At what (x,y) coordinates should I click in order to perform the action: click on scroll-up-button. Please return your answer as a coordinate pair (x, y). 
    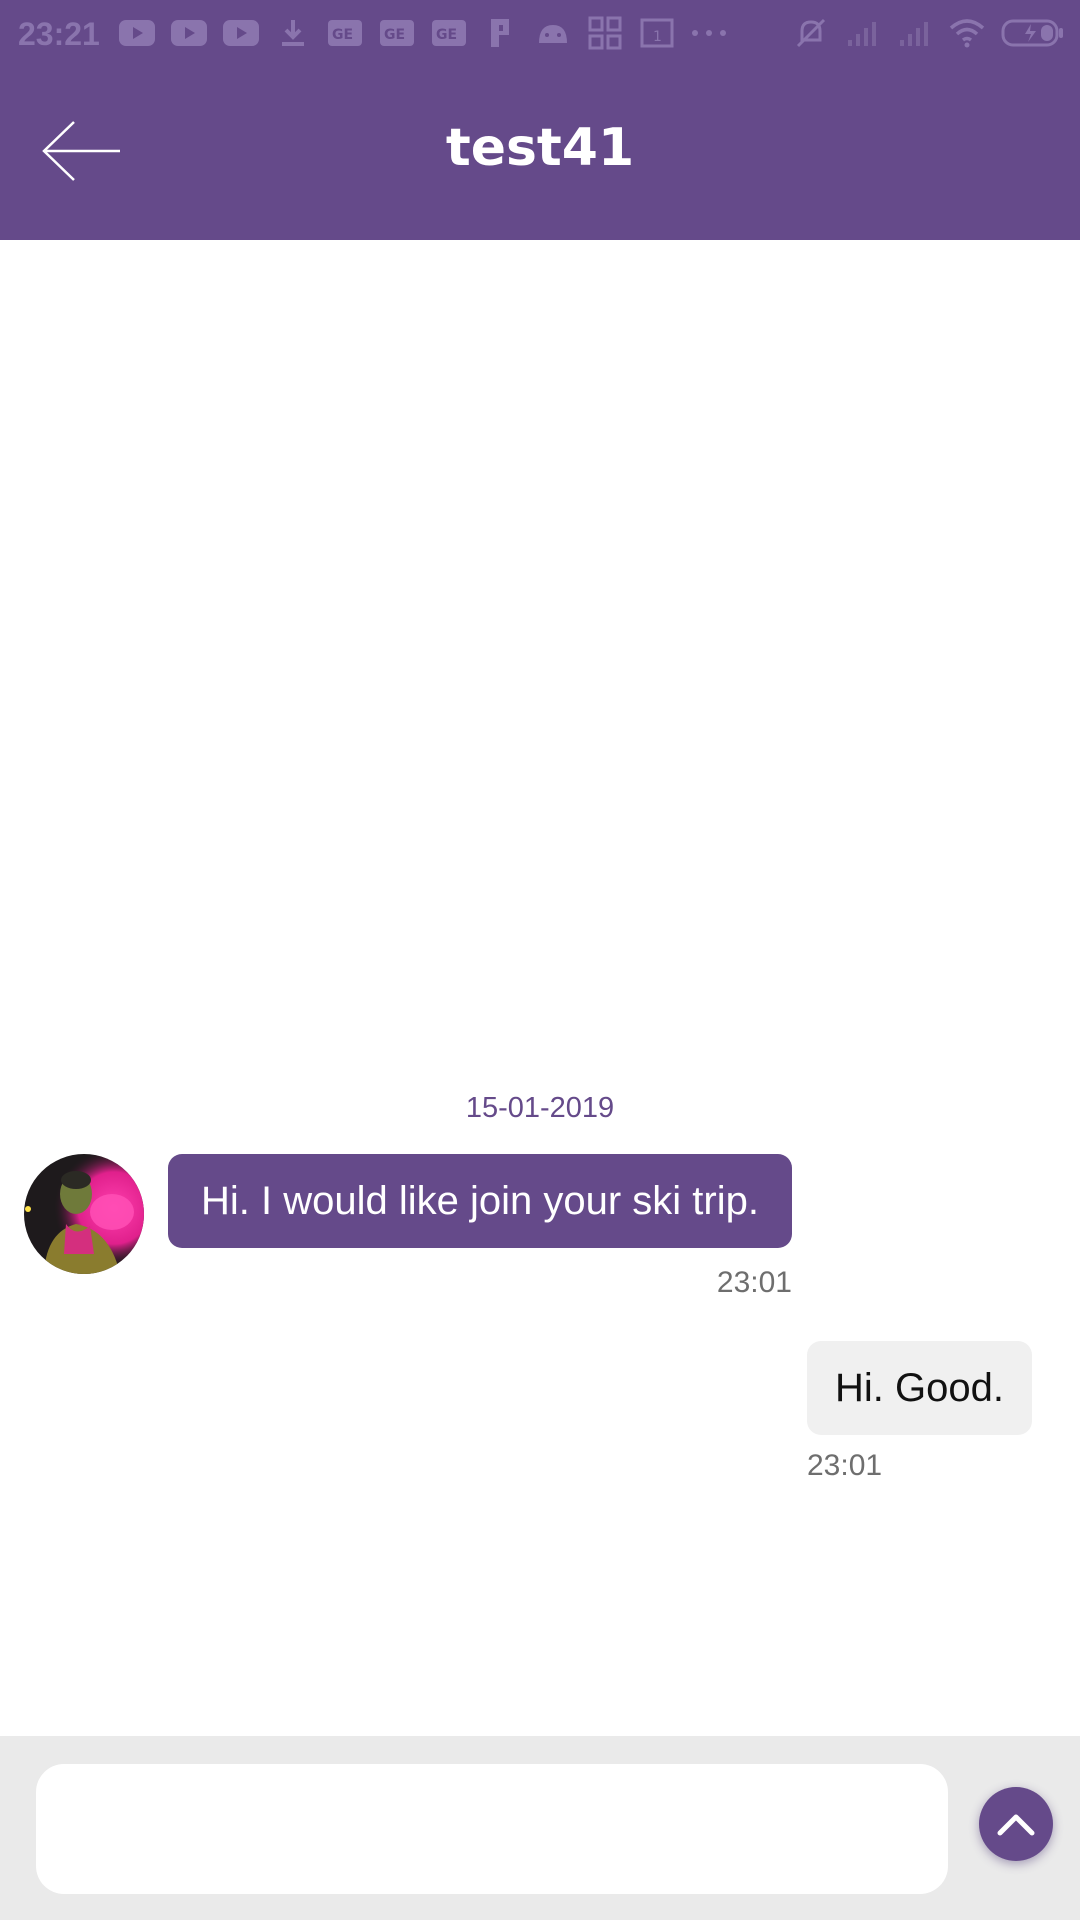
    Looking at the image, I should click on (1016, 1824).